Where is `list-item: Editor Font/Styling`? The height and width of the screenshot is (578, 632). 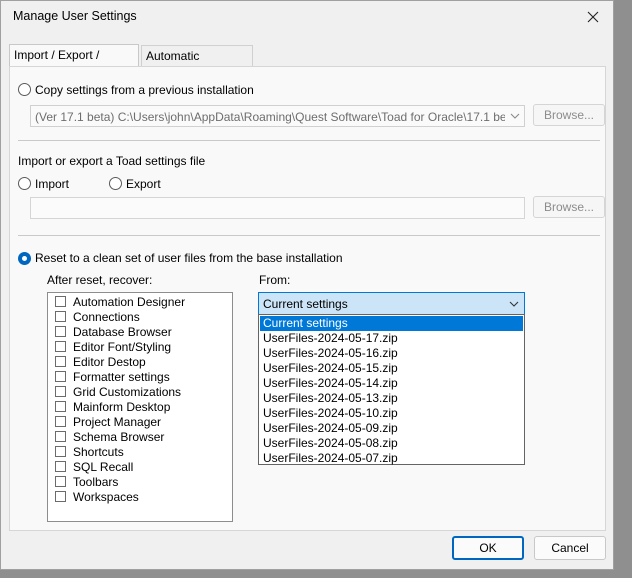 list-item: Editor Font/Styling is located at coordinates (113, 347).